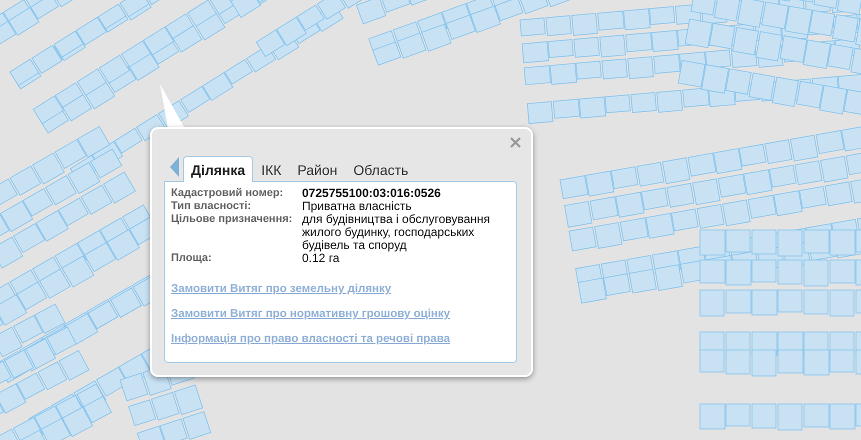 The image size is (861, 440). I want to click on left-arrow-icon, so click(174, 167).